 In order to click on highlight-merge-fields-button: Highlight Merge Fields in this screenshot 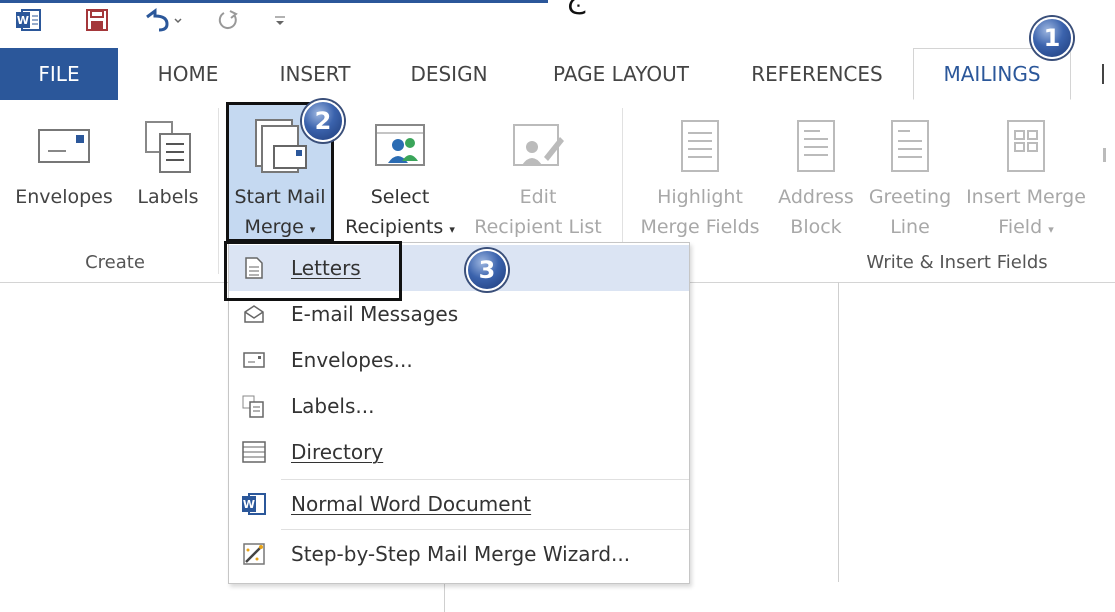, I will do `click(700, 175)`.